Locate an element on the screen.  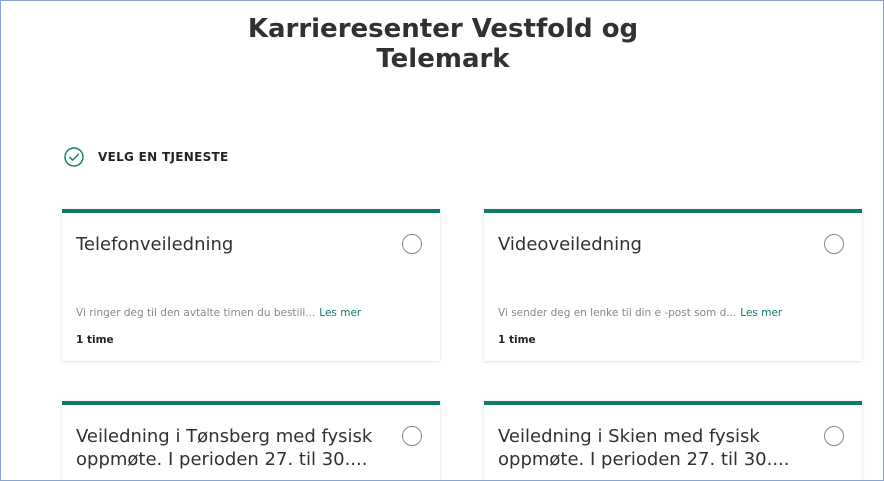
page-title: Karrieresenter Vestfold og Telemark is located at coordinates (442, 44).